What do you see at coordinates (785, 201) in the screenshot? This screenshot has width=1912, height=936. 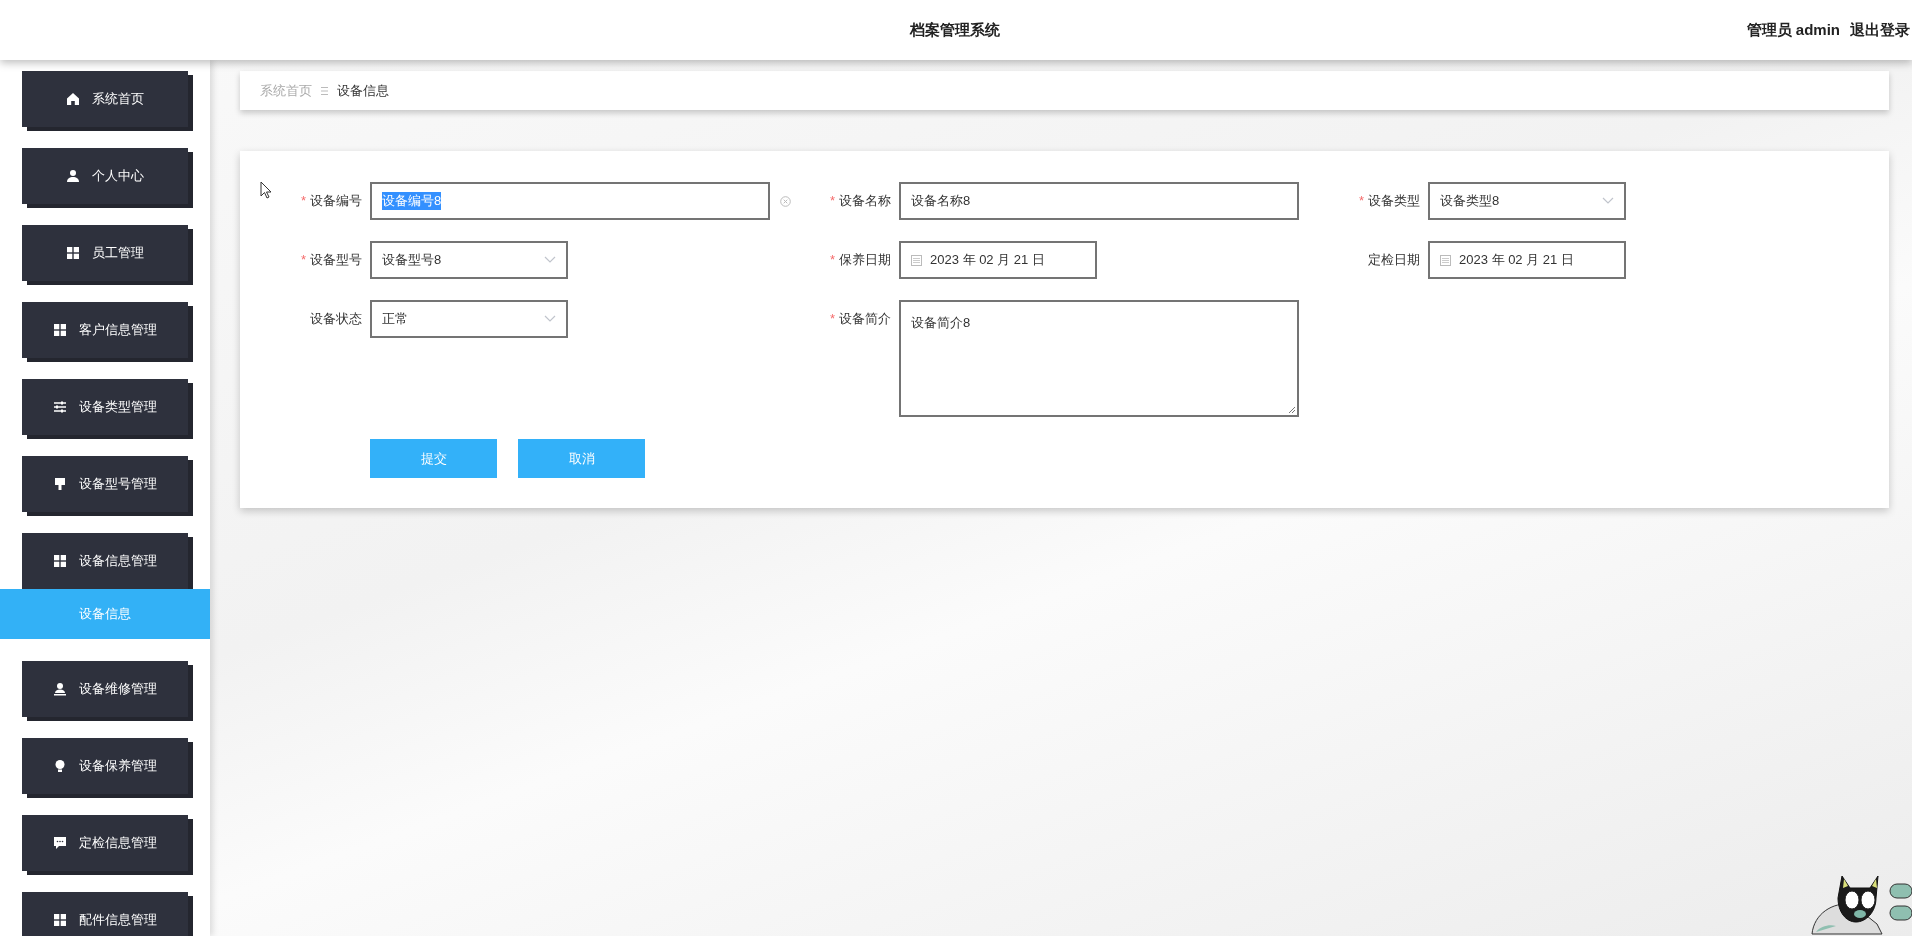 I see `clear-icon` at bounding box center [785, 201].